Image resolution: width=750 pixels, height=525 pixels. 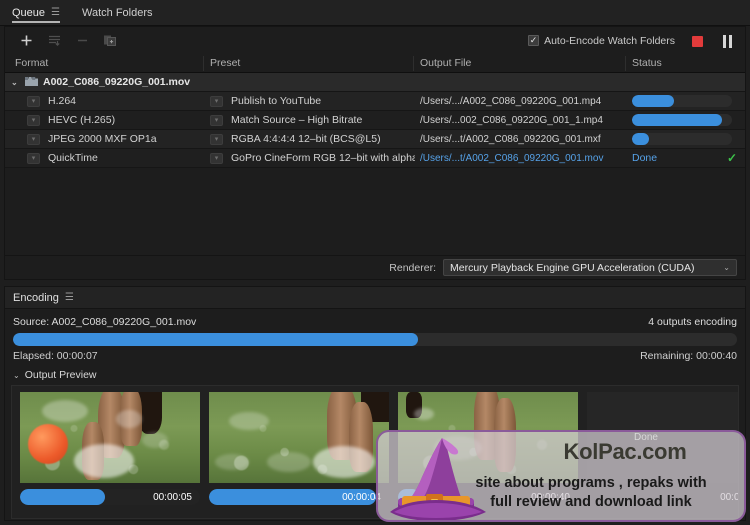 What do you see at coordinates (375, 13) in the screenshot?
I see `main-tabbar: Queue ☰ Watch Folders` at bounding box center [375, 13].